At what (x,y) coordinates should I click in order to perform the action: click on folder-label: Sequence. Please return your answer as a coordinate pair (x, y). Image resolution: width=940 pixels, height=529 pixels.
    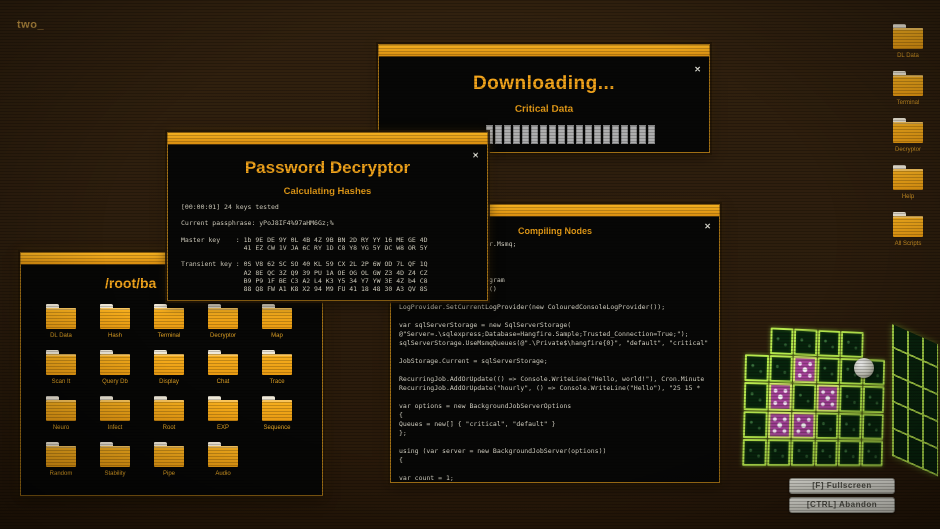
    Looking at the image, I should click on (277, 428).